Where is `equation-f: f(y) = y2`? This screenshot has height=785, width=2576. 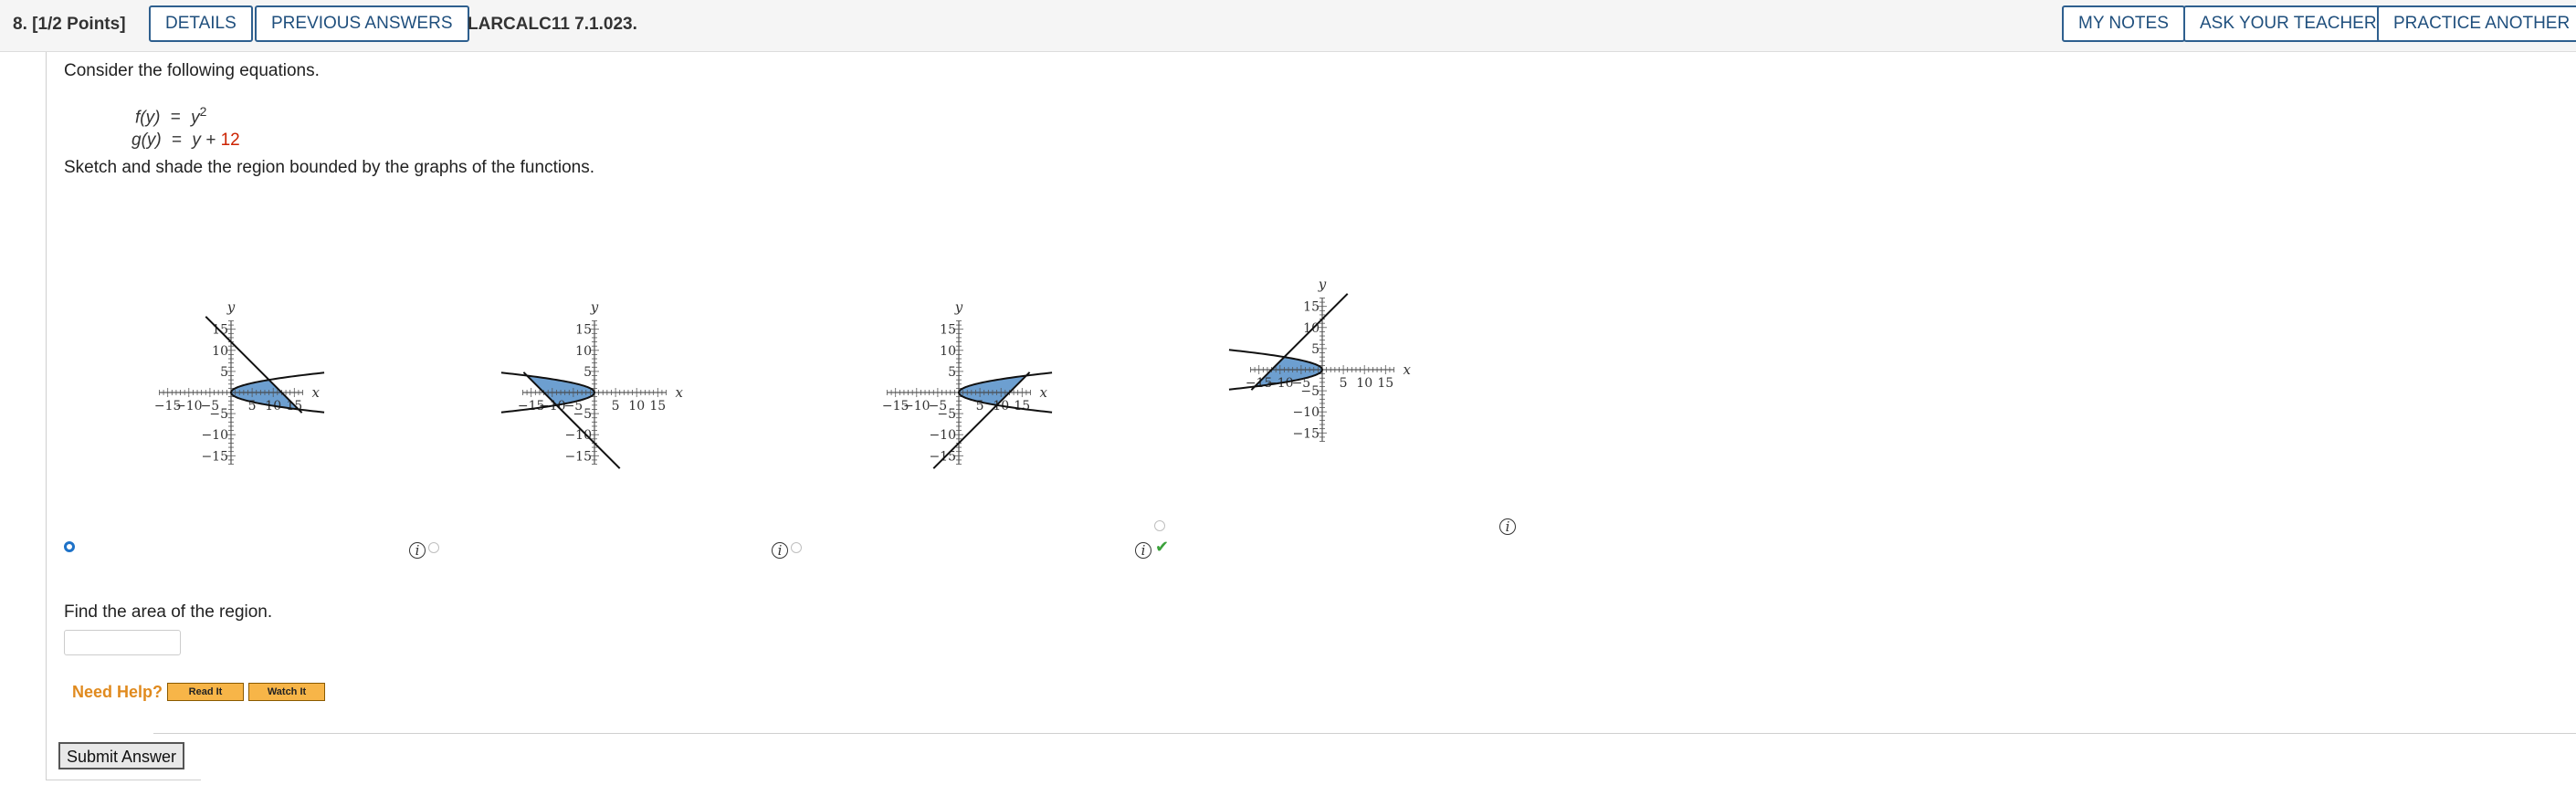 equation-f: f(y) = y2 is located at coordinates (170, 116).